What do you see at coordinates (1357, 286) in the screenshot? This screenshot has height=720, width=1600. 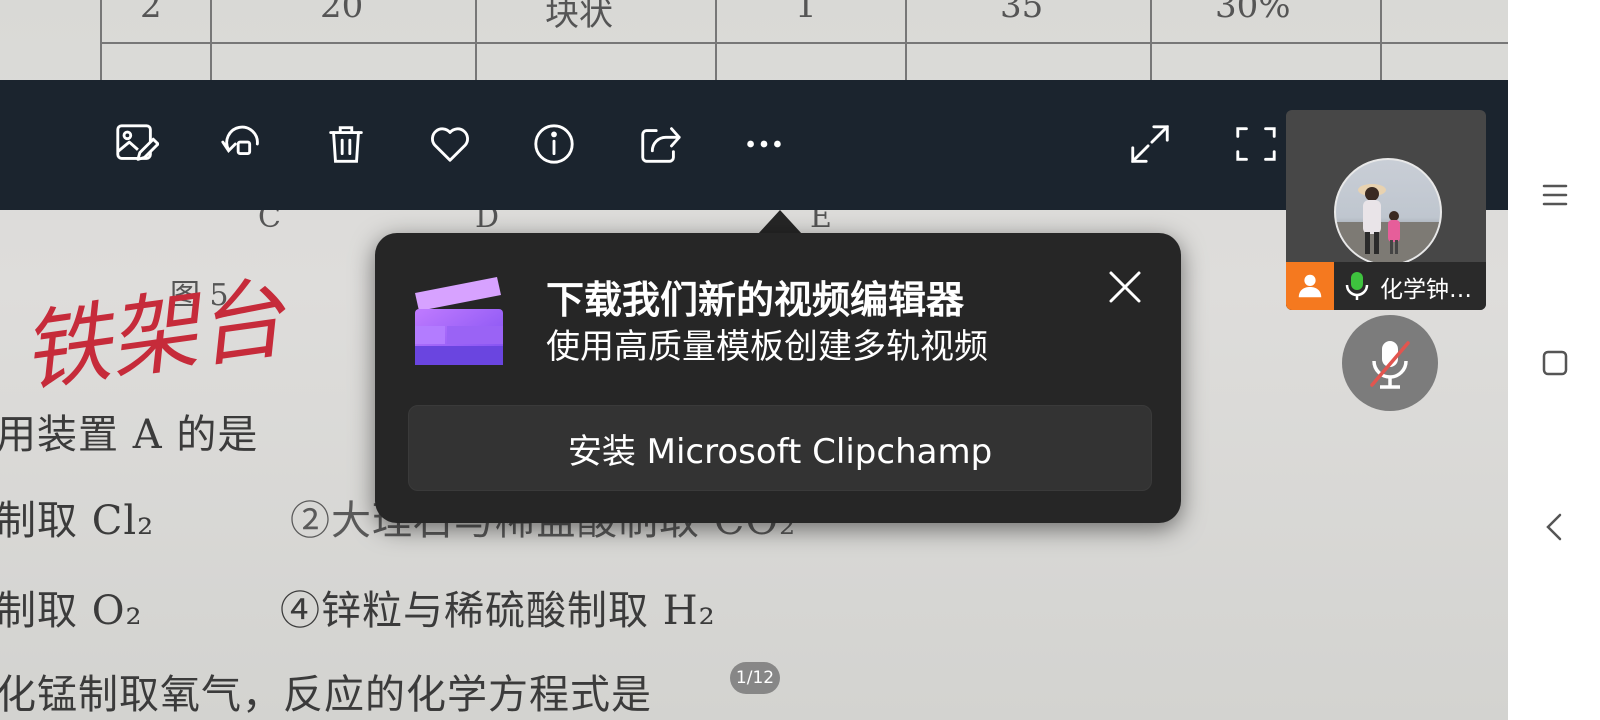 I see `microphone-icon` at bounding box center [1357, 286].